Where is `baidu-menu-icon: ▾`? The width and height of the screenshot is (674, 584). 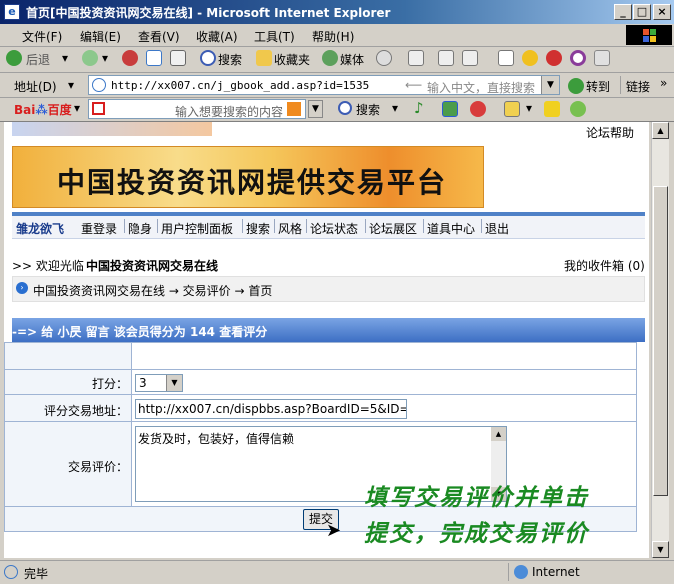
baidu-menu-icon: ▾ is located at coordinates (77, 108).